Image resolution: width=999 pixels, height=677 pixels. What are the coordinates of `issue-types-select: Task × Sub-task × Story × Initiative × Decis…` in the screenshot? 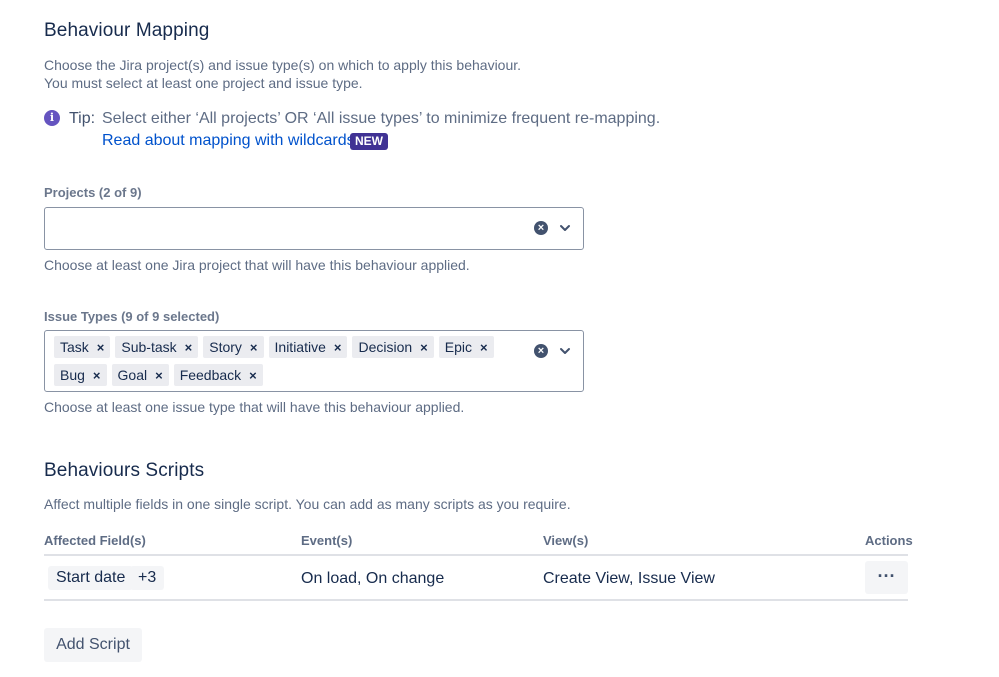 It's located at (314, 361).